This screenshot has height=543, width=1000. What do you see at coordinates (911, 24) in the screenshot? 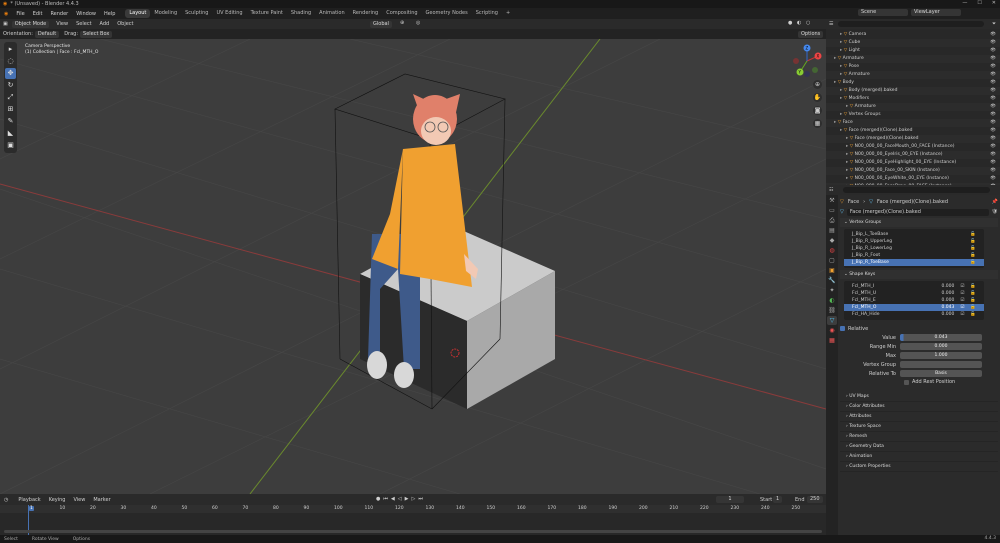
I see `outliner-search-field` at bounding box center [911, 24].